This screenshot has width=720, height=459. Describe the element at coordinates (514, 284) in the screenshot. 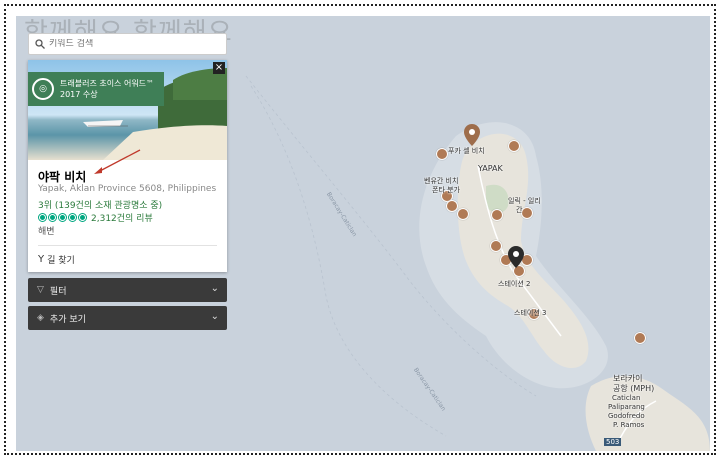

I see `map-label-station-2: 스테이션 2` at that location.